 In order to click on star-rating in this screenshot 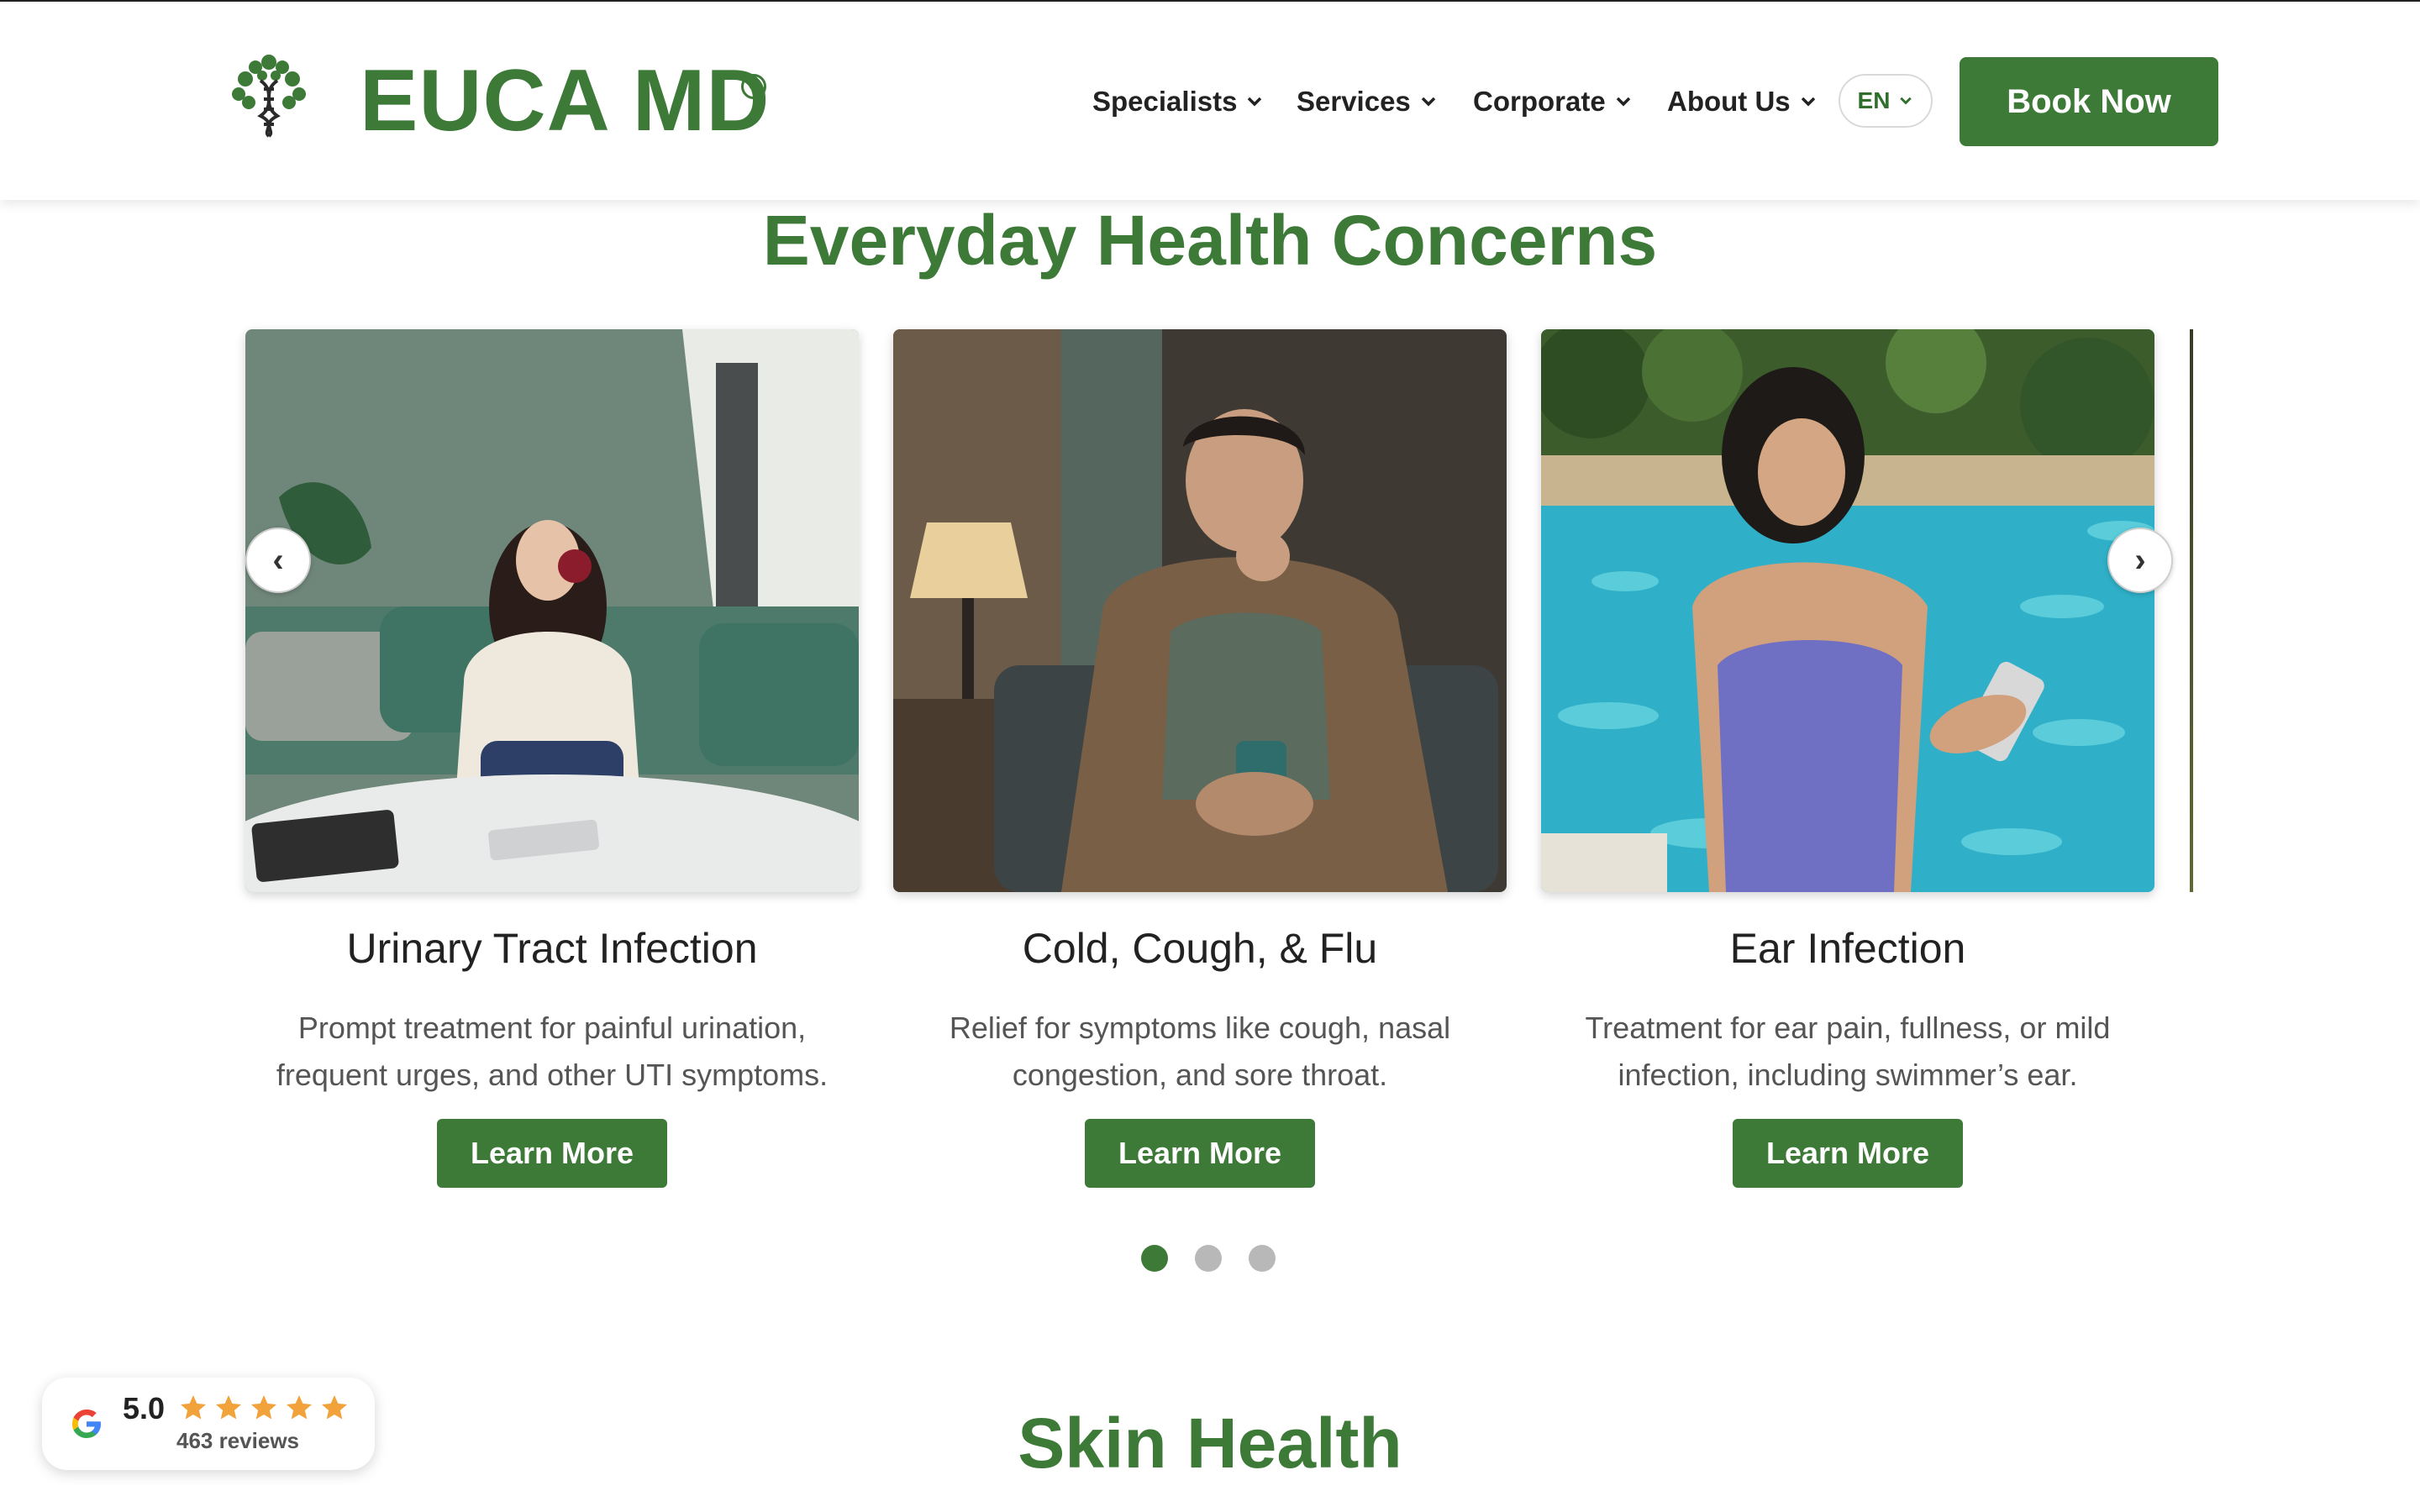, I will do `click(264, 1408)`.